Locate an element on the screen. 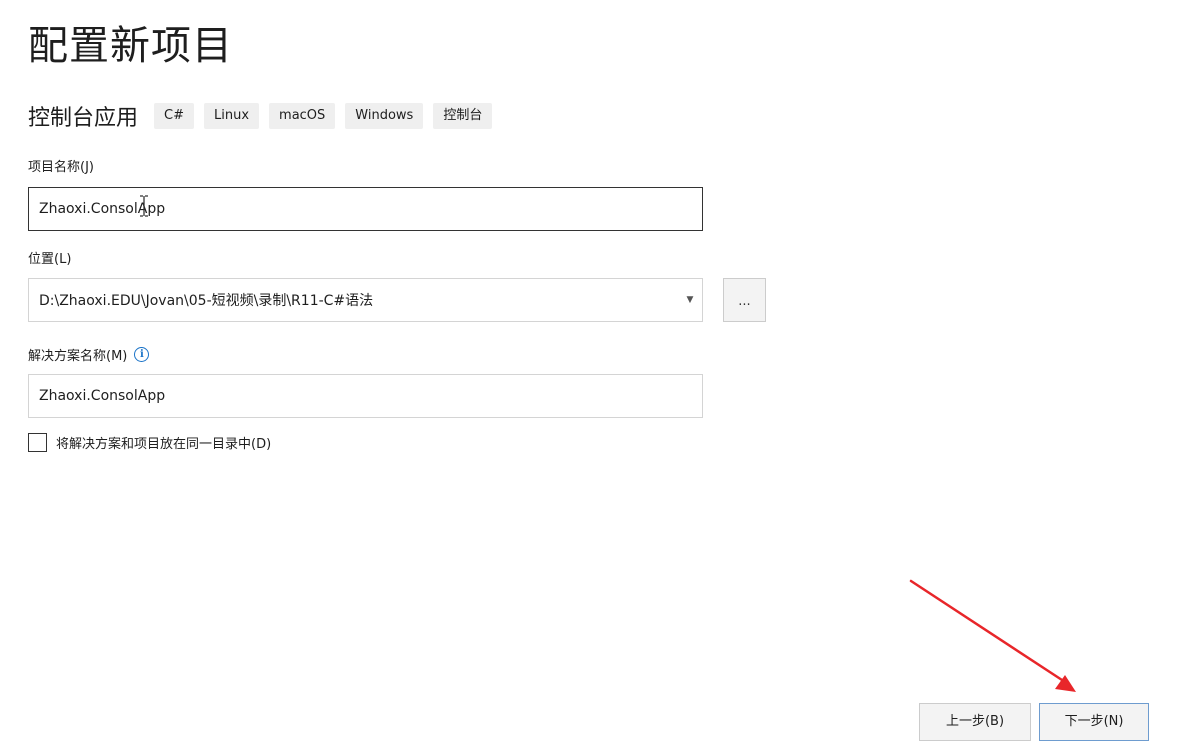 This screenshot has height=753, width=1188. location-combobox: D:\Zhaoxi.EDU\Jovan\05-短视频\录制\R11-C#语法 ▼ is located at coordinates (365, 300).